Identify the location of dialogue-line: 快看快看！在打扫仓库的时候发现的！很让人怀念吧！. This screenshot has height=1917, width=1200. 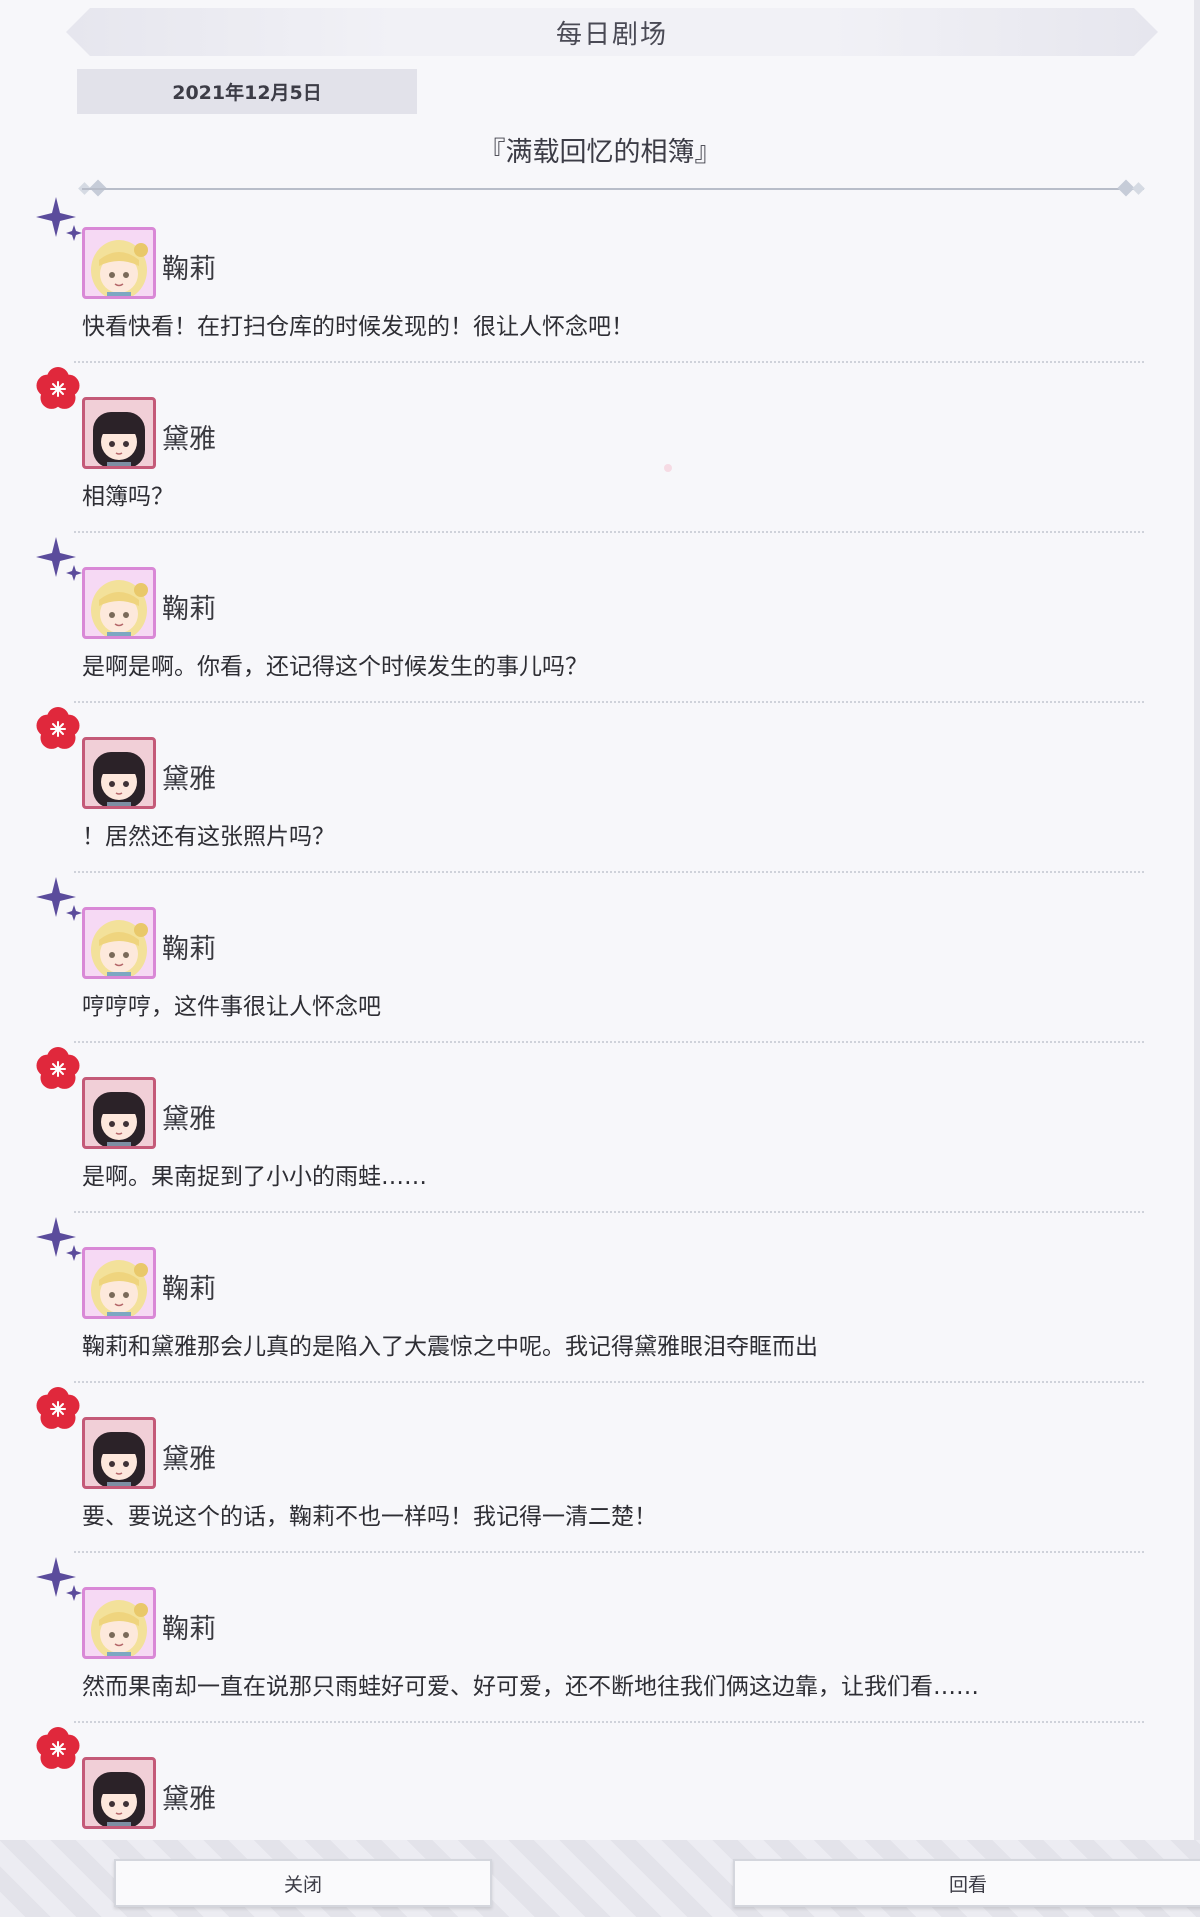
(358, 327).